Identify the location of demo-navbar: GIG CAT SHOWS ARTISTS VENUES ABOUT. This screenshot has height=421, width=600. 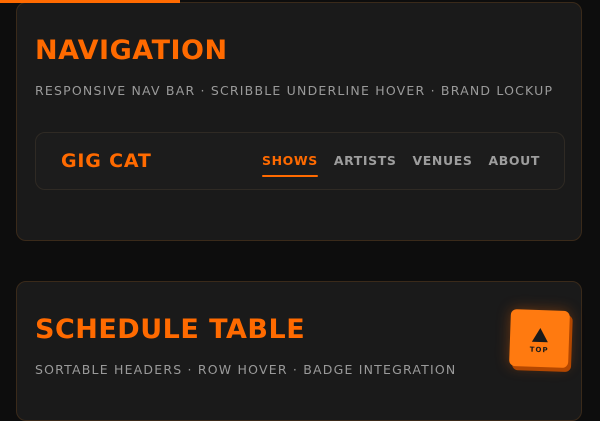
(300, 161).